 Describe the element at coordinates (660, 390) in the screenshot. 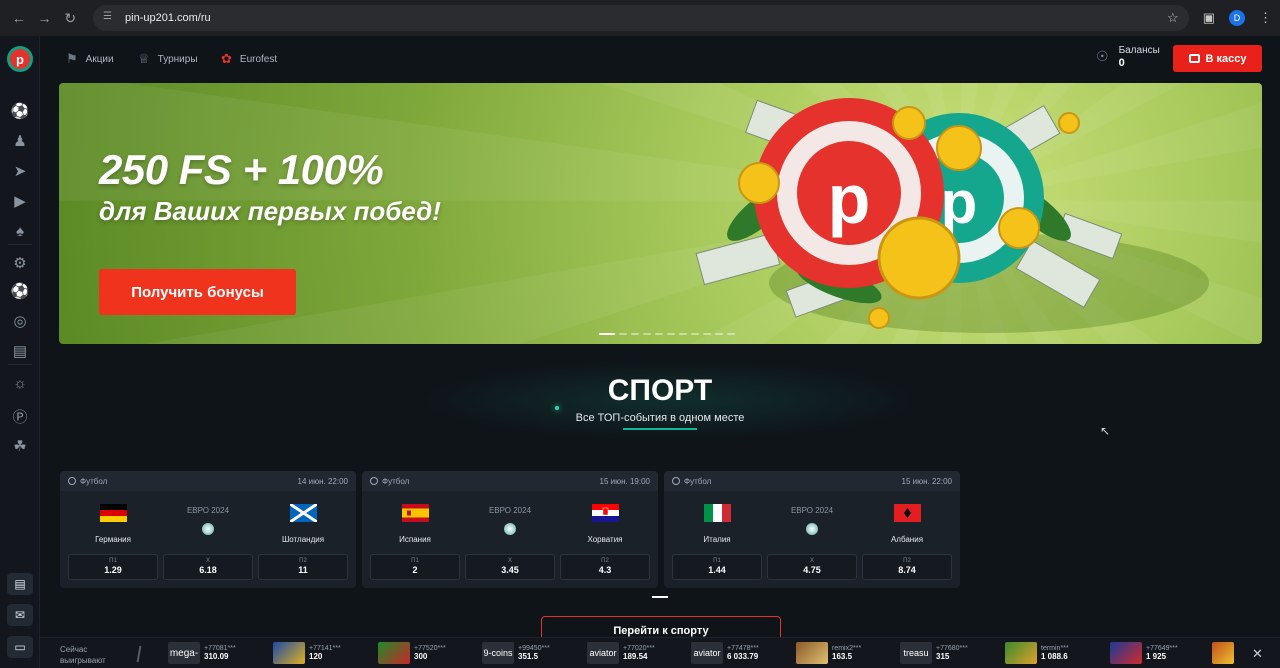

I see `sport-title: СПОРТ` at that location.